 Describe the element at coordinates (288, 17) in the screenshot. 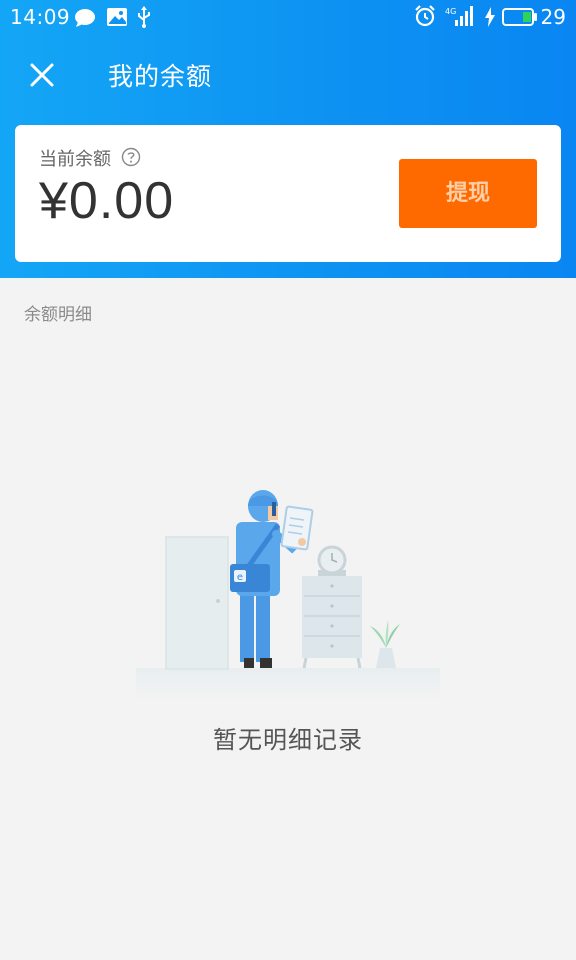

I see `status-bar: 14:09 4G 29` at that location.